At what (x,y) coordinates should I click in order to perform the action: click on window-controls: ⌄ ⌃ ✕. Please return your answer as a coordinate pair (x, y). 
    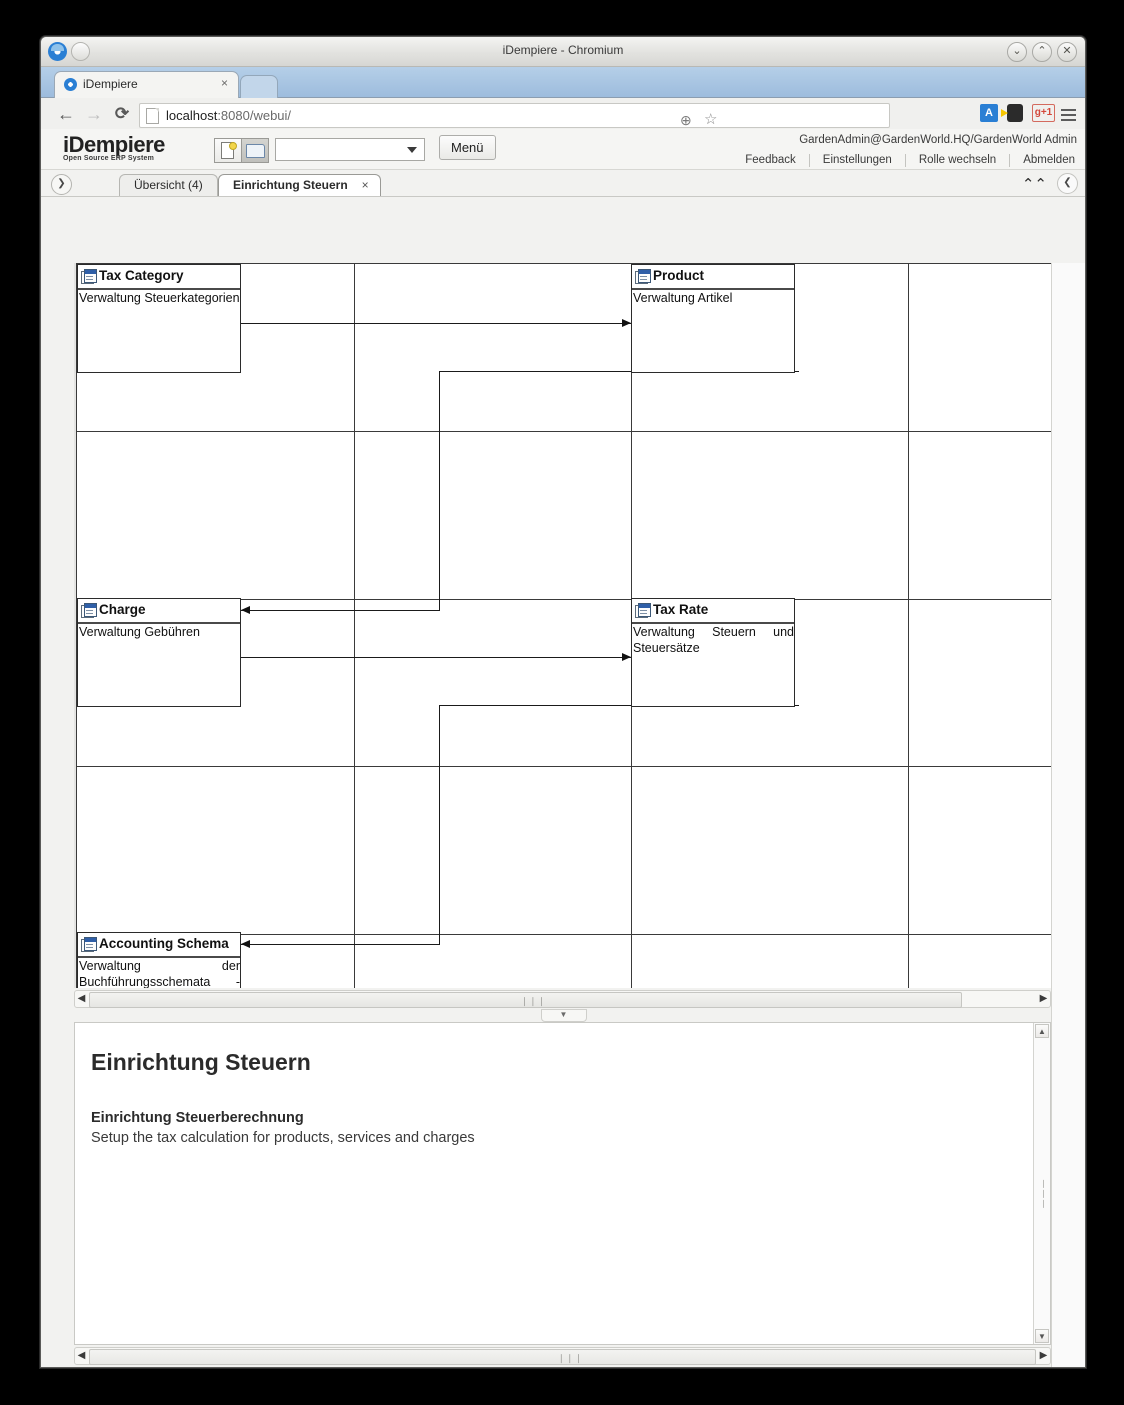
    Looking at the image, I should click on (1042, 52).